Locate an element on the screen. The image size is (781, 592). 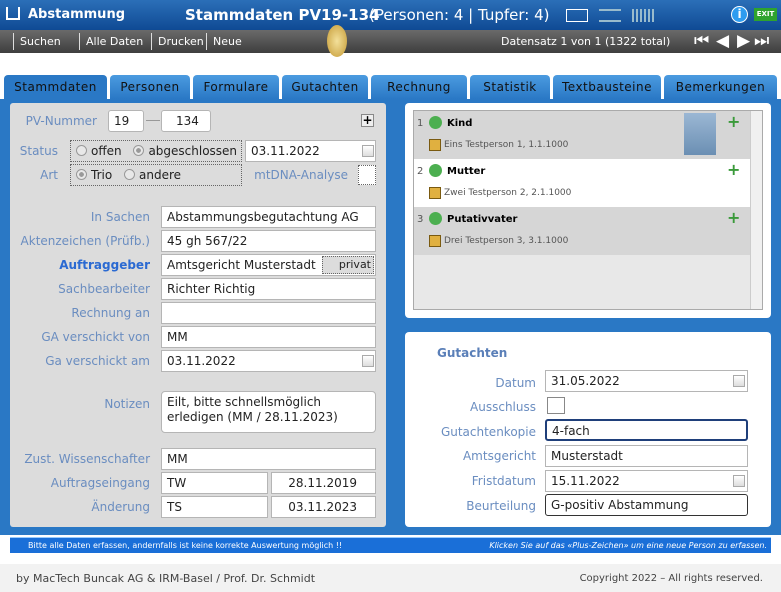
last-record-icon: ⏭ is located at coordinates (761, 41).